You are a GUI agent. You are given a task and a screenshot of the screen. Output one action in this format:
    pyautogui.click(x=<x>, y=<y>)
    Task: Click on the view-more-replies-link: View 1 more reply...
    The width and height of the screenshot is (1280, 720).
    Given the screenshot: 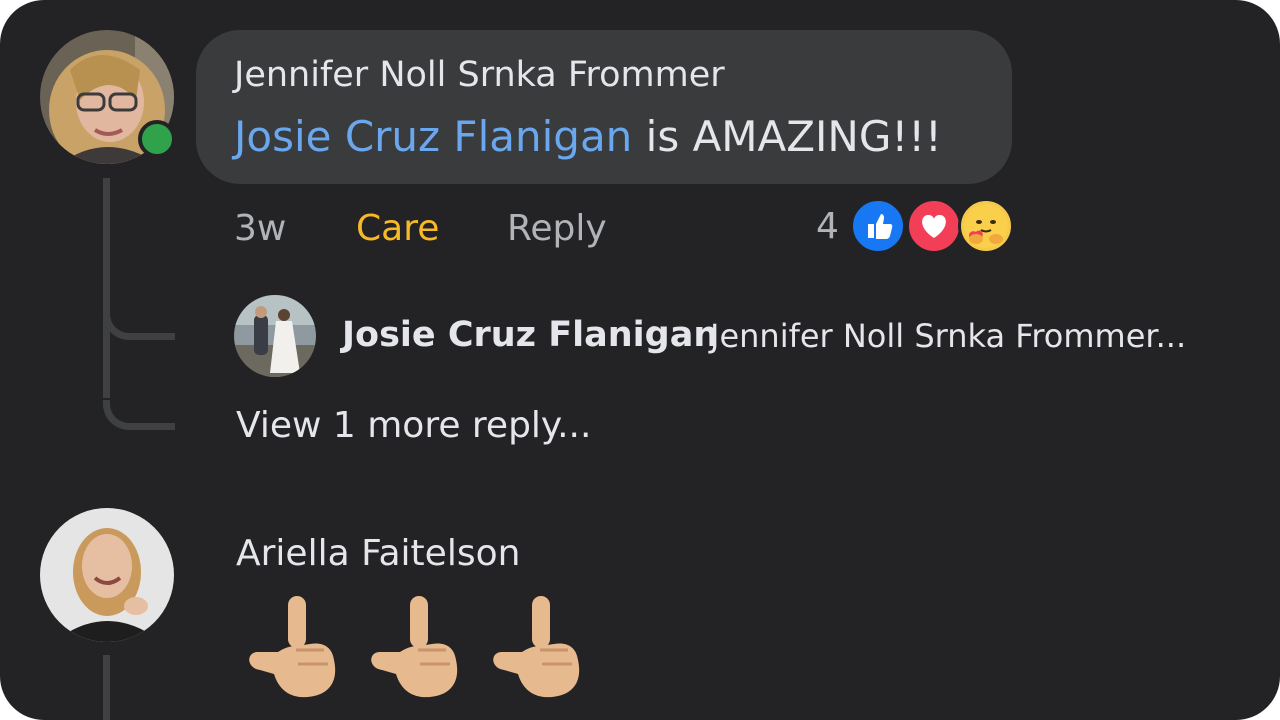 What is the action you would take?
    pyautogui.click(x=413, y=425)
    